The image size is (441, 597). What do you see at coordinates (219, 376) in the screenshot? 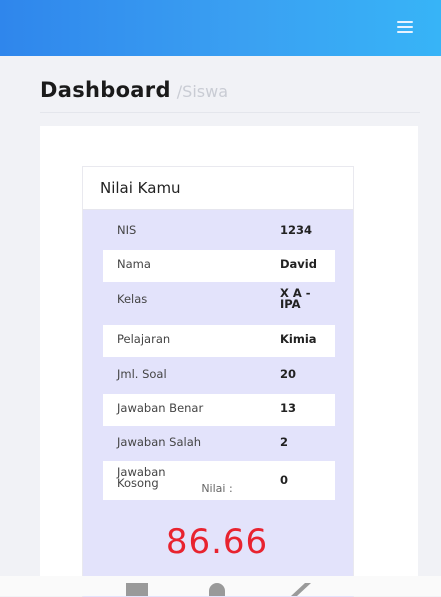
I see `table-row: Jml. Soal 20` at bounding box center [219, 376].